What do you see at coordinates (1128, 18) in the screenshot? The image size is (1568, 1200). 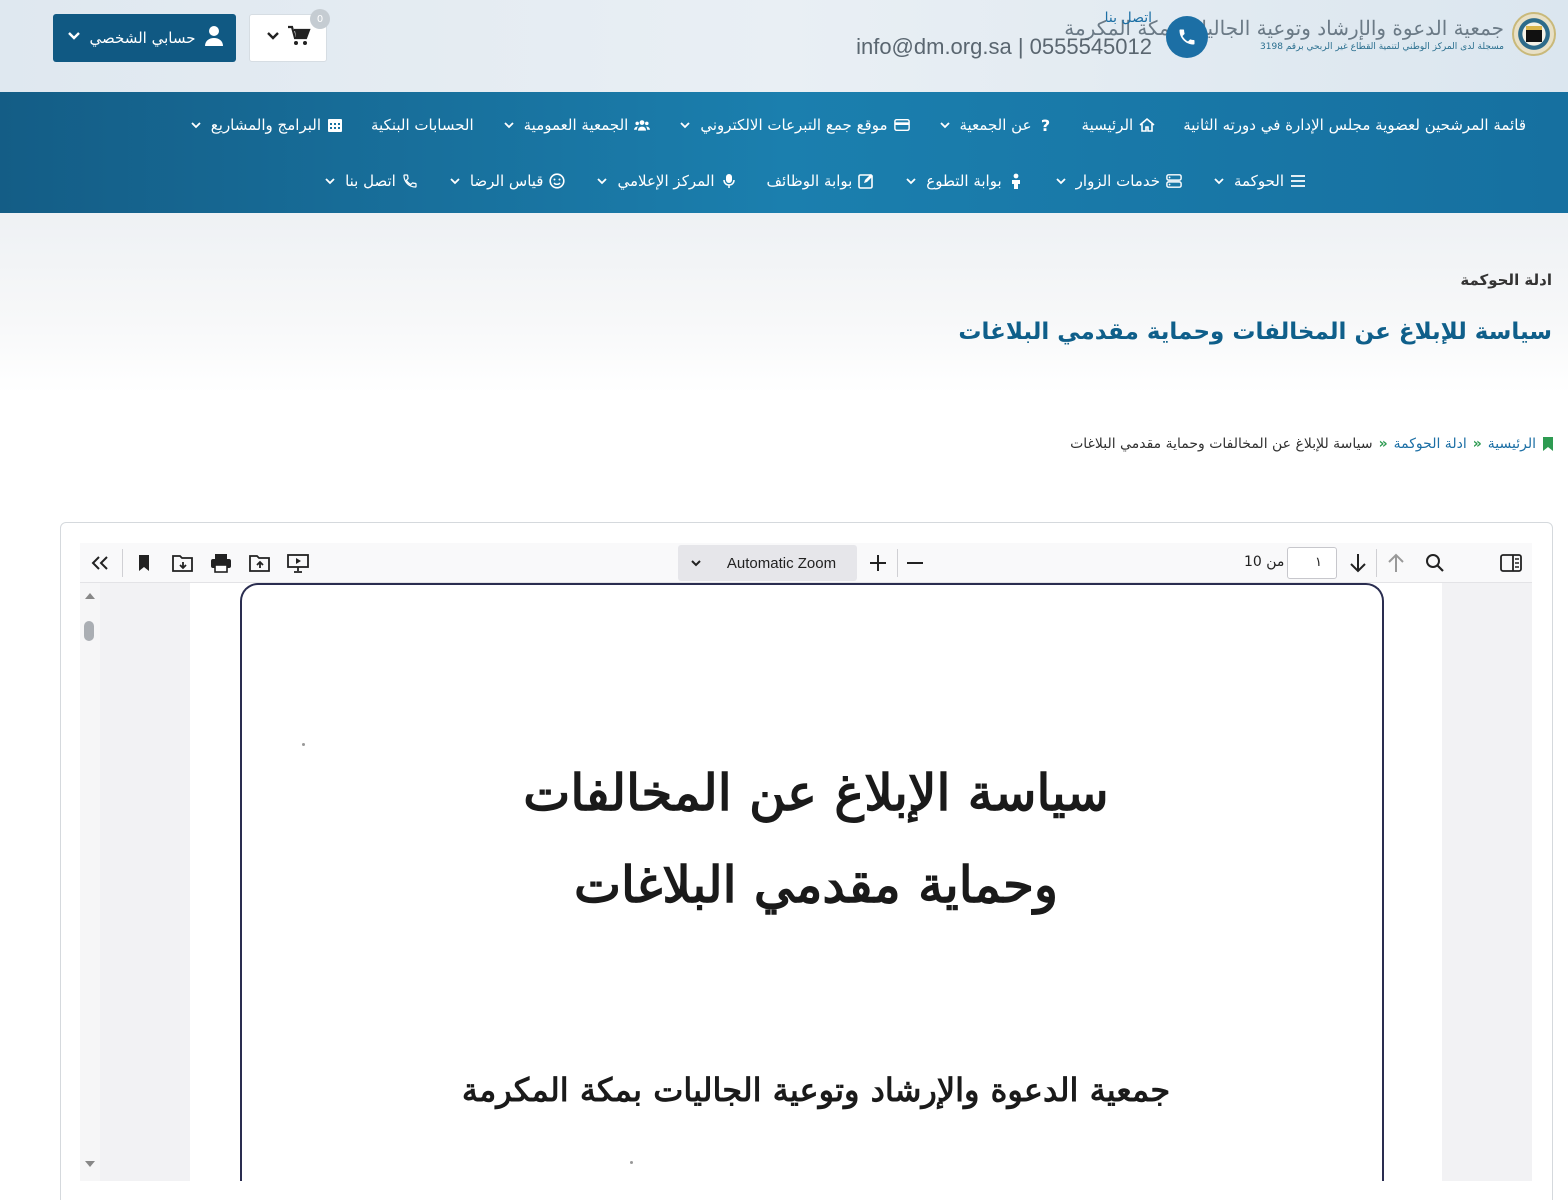 I see `contact-label: اتصل بنا` at bounding box center [1128, 18].